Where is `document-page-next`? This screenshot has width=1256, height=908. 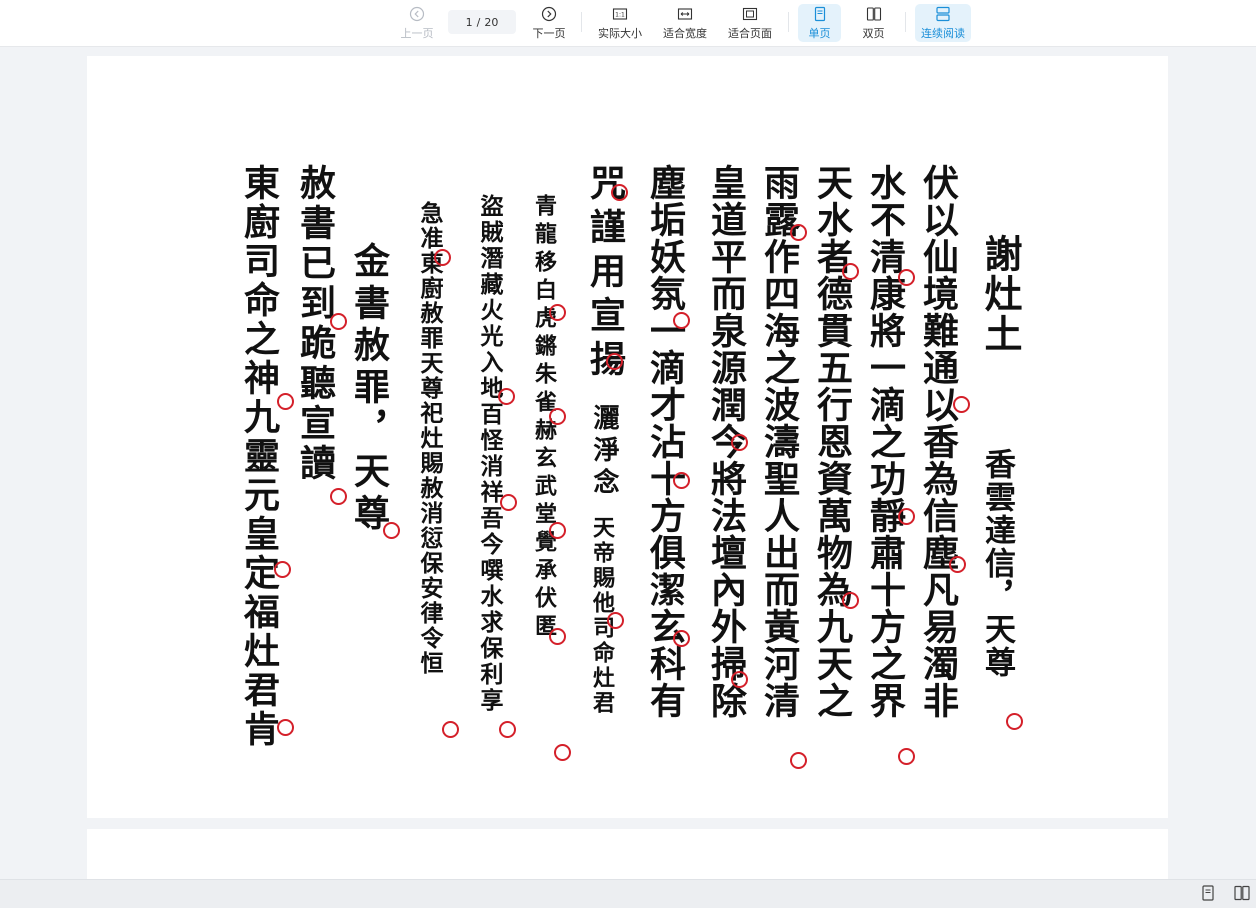
document-page-next is located at coordinates (627, 854).